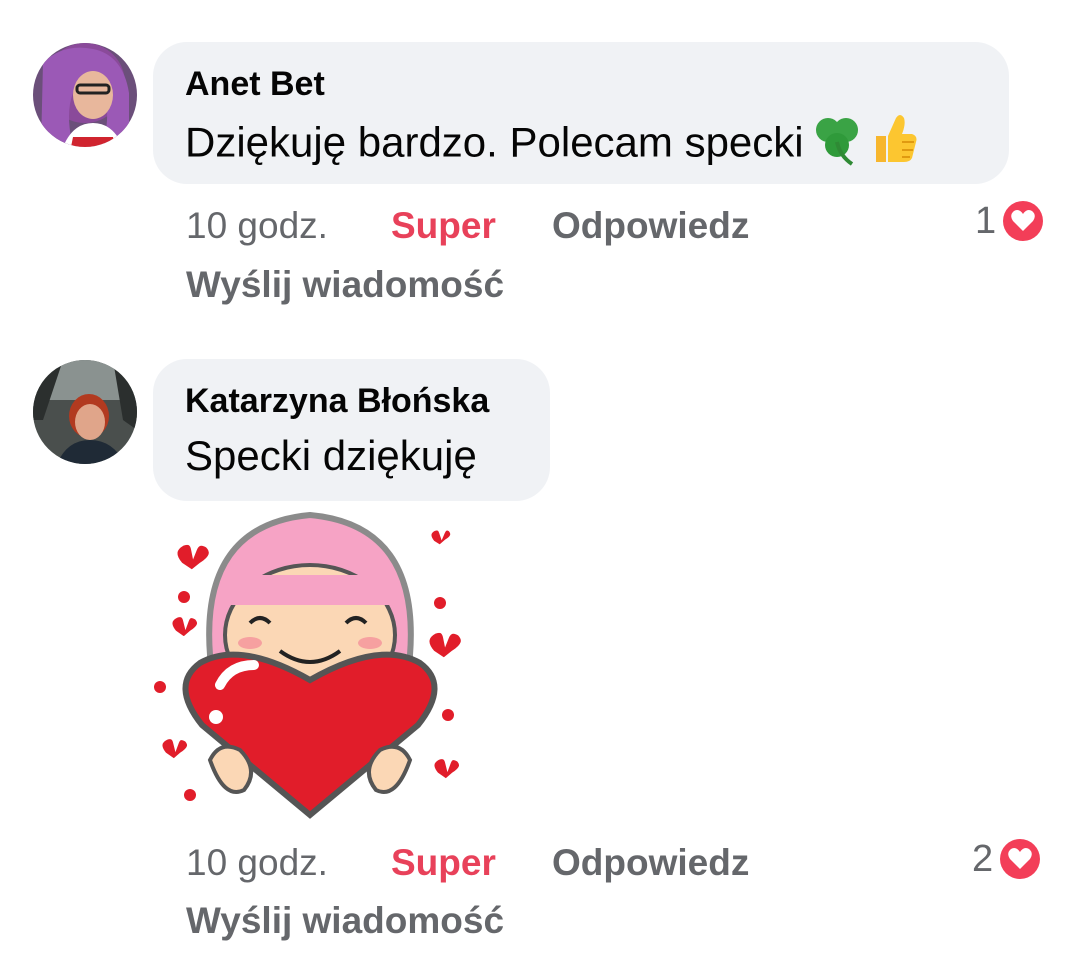 Image resolution: width=1080 pixels, height=976 pixels. What do you see at coordinates (494, 142) in the screenshot?
I see `comment-text-content: Dziękuję bardzo. Polecam specki` at bounding box center [494, 142].